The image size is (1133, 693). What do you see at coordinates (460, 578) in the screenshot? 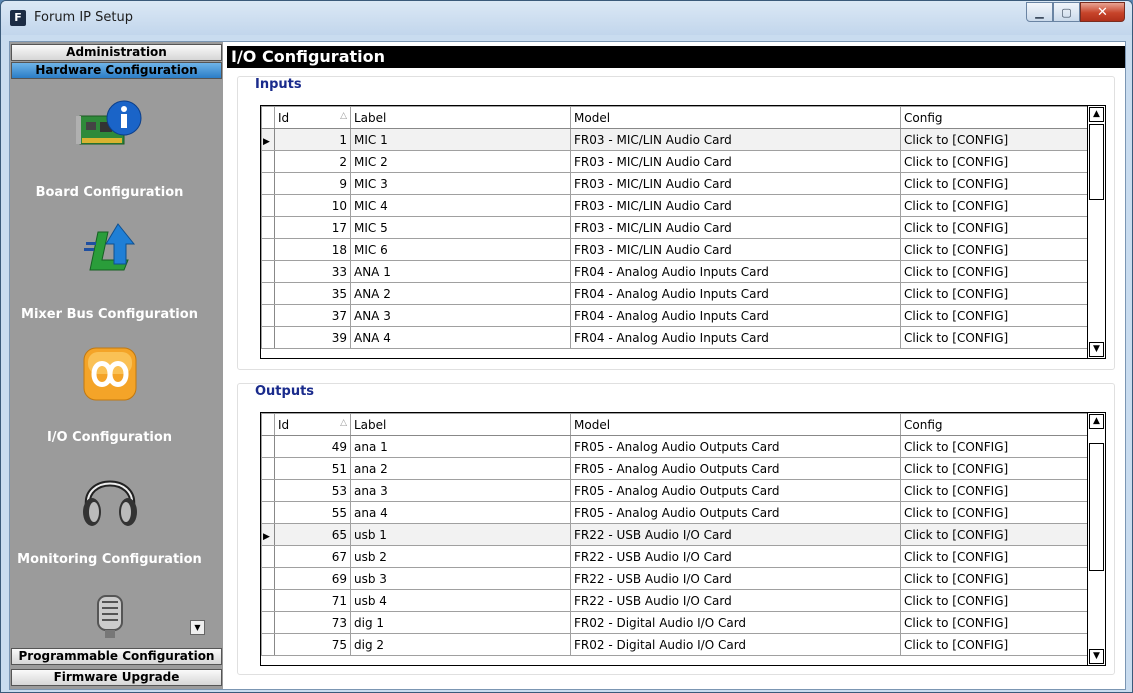
I see `cell-label: usb 3` at bounding box center [460, 578].